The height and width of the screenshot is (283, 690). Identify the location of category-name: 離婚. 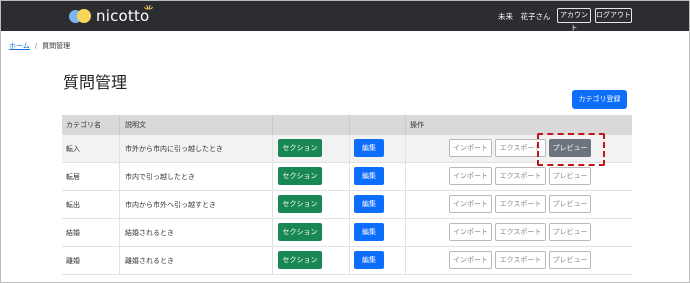
(73, 261).